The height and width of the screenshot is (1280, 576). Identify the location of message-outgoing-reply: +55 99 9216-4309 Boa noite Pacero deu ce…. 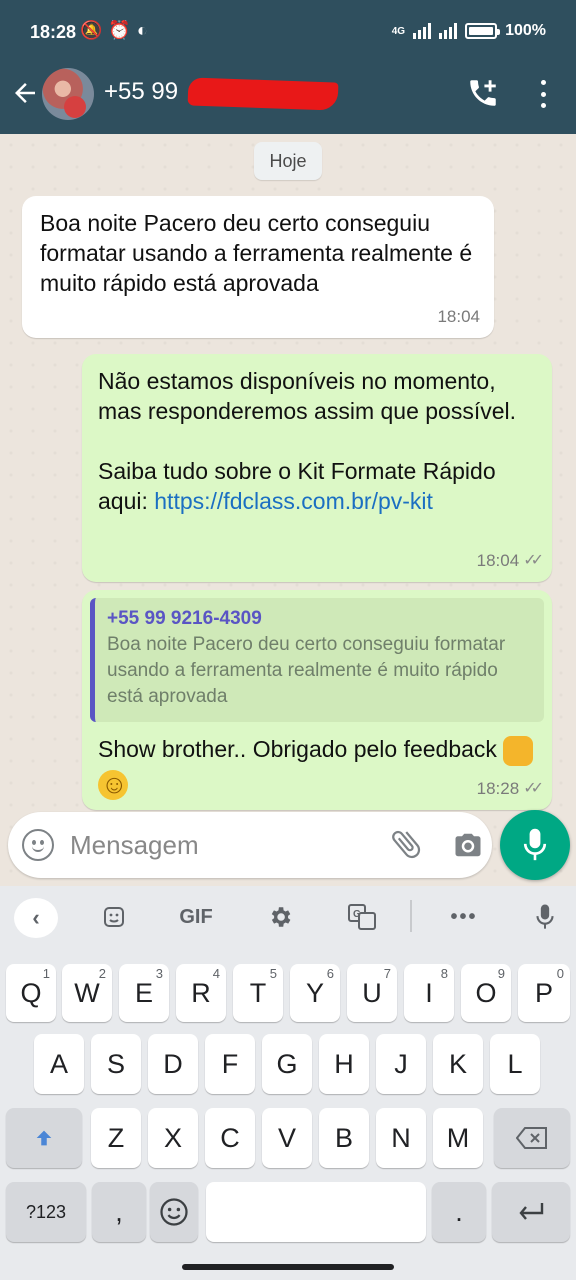
(317, 700).